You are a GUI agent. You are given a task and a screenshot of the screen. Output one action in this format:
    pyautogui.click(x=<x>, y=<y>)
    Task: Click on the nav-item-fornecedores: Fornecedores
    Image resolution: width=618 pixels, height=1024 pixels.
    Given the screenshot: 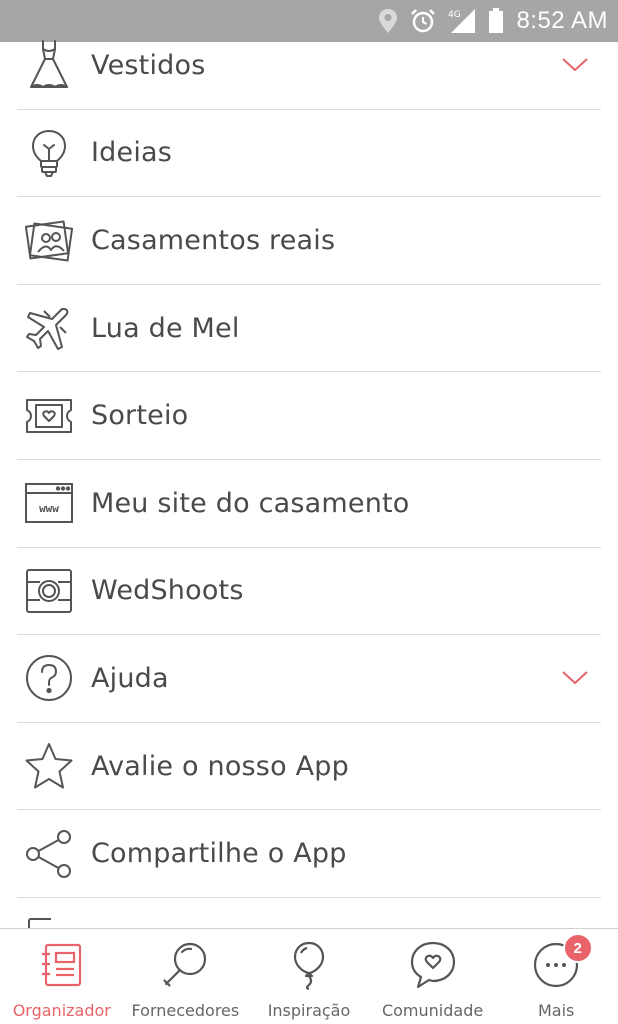 What is the action you would take?
    pyautogui.click(x=185, y=976)
    